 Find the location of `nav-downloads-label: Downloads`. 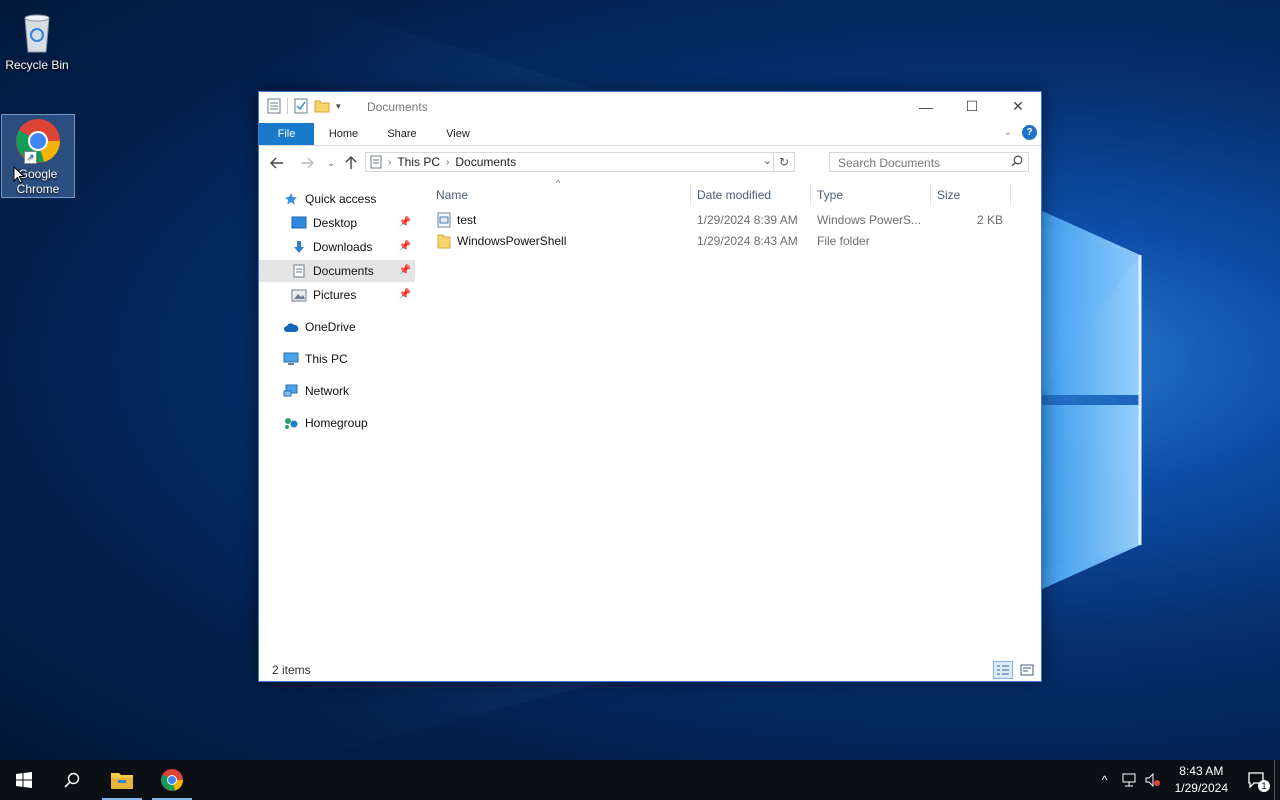

nav-downloads-label: Downloads is located at coordinates (343, 247).